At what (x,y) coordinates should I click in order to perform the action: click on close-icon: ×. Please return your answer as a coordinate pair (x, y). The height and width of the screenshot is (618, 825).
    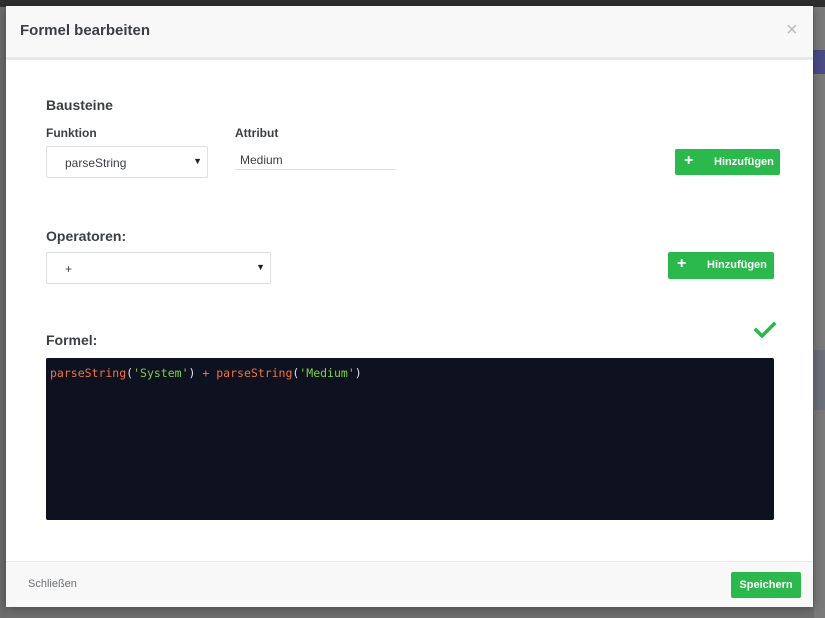
    Looking at the image, I should click on (792, 30).